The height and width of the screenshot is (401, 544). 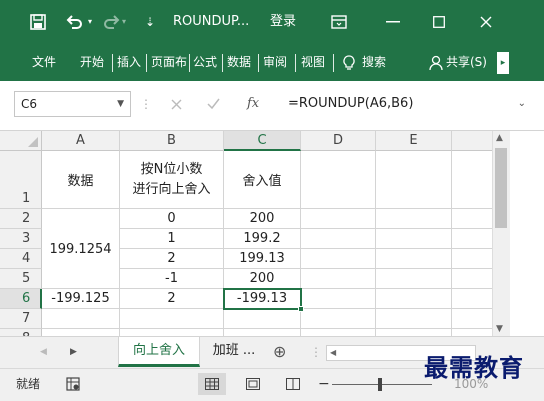 What do you see at coordinates (486, 22) in the screenshot?
I see `close-icon` at bounding box center [486, 22].